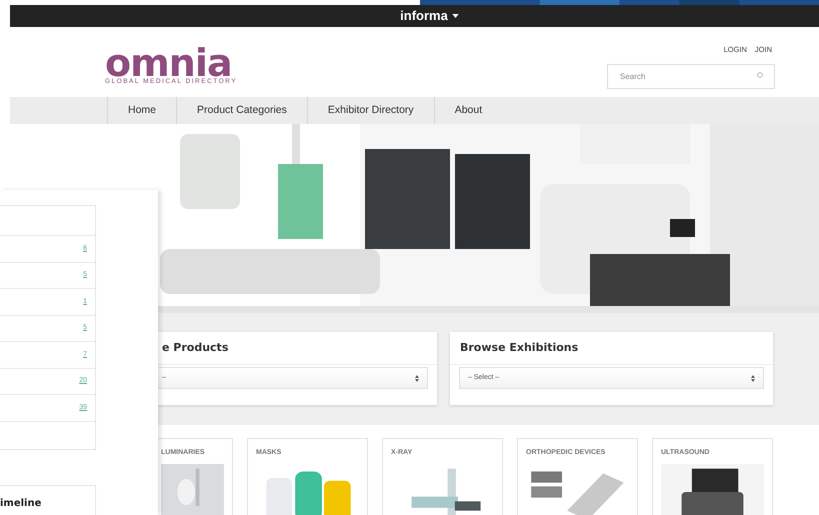  Describe the element at coordinates (168, 63) in the screenshot. I see `logo-wordmark: omnia` at that location.